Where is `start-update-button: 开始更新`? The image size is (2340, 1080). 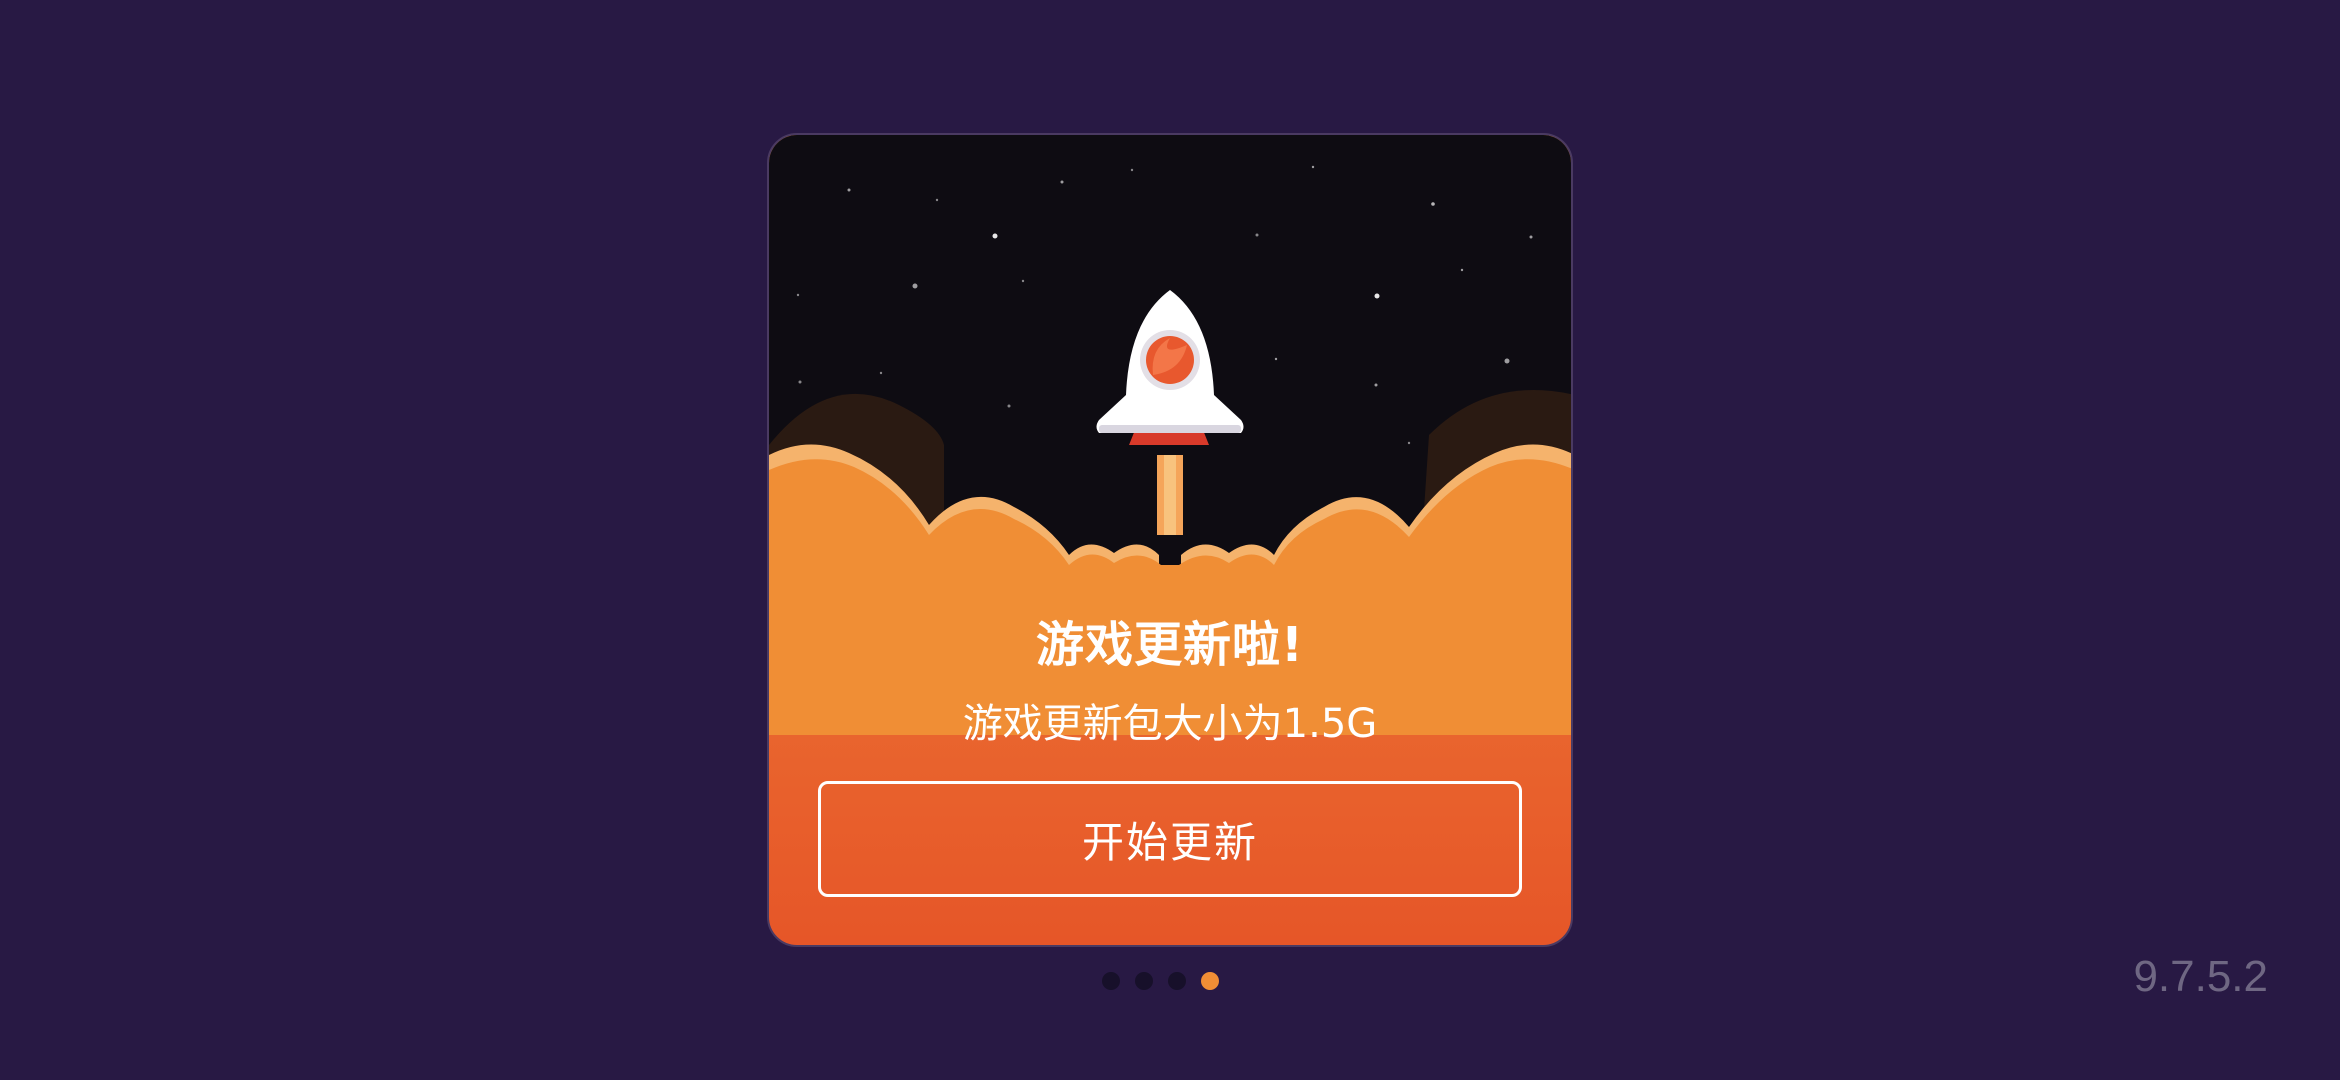 start-update-button: 开始更新 is located at coordinates (1170, 839).